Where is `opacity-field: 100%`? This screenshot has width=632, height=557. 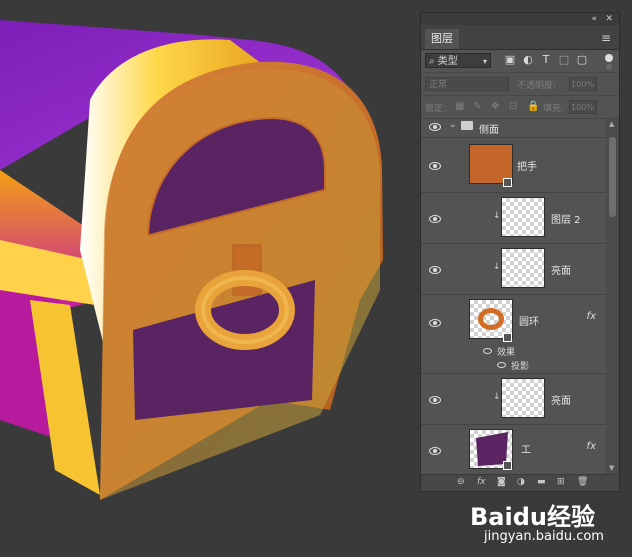
opacity-field: 100% is located at coordinates (583, 84).